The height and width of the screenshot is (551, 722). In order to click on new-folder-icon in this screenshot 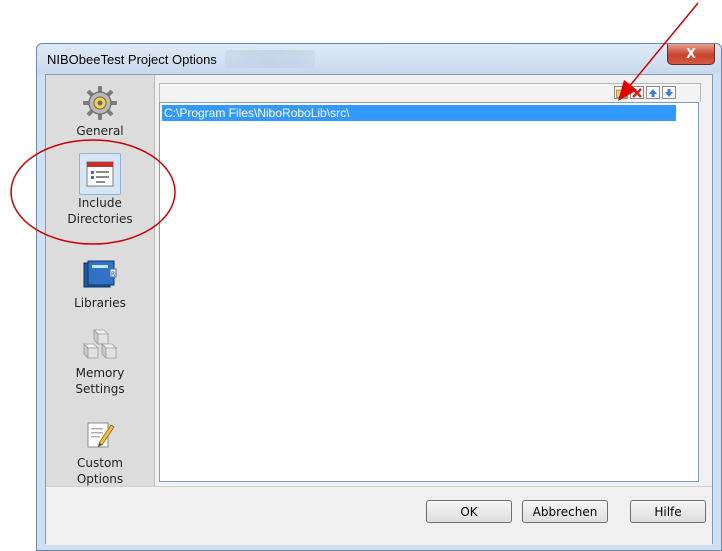, I will do `click(621, 93)`.